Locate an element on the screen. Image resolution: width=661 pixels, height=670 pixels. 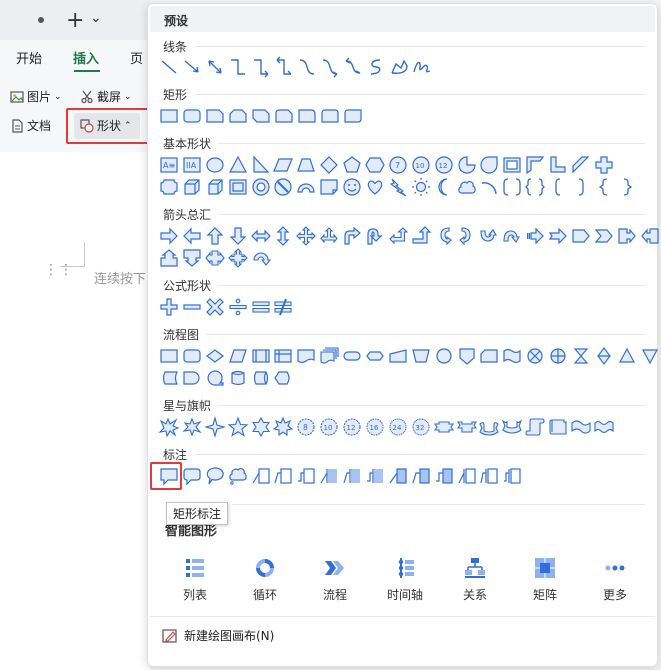
flowchart-connector-icon is located at coordinates (444, 356).